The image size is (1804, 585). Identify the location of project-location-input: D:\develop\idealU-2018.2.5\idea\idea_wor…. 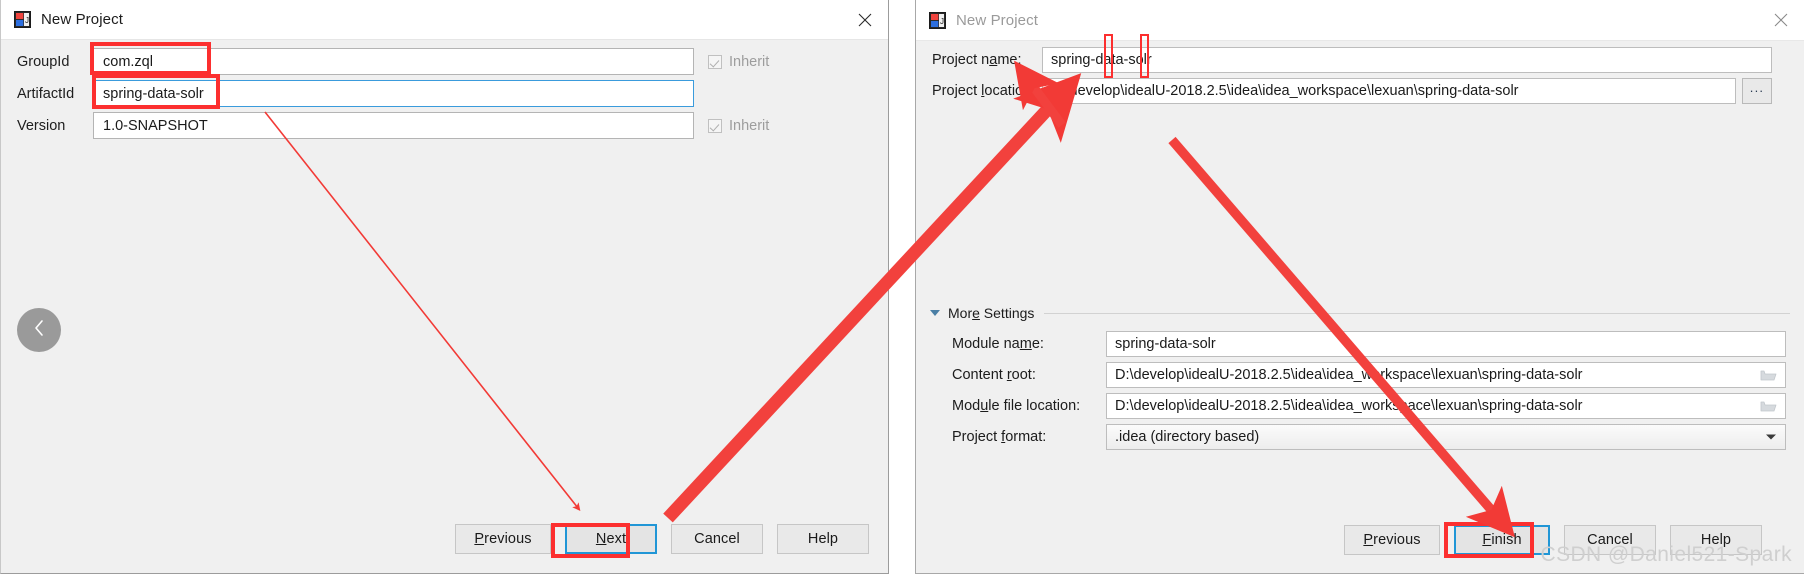
(1389, 91).